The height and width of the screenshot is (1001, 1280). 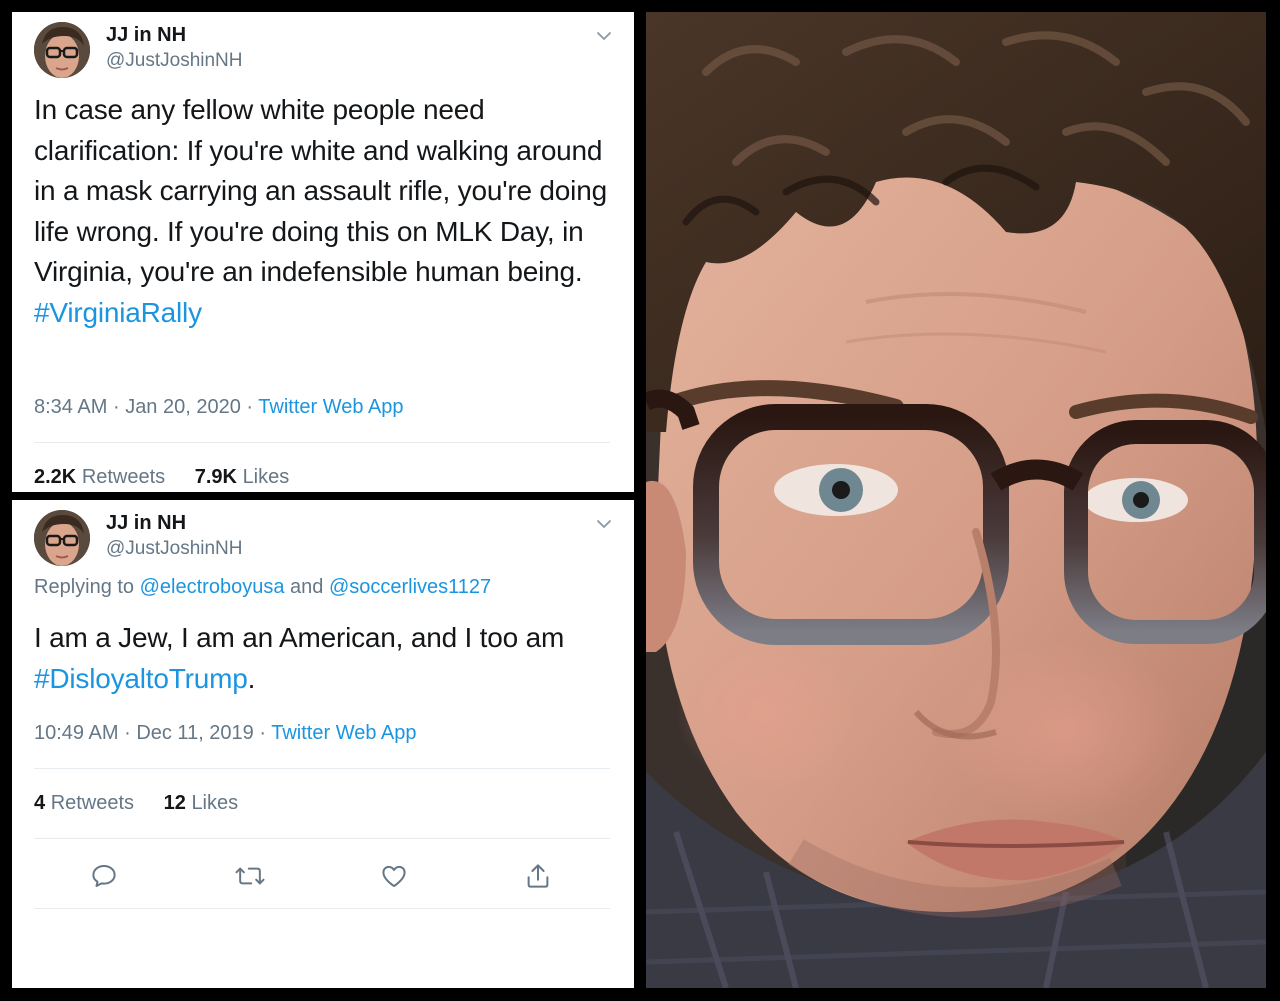 I want to click on tweet-meta: 8:34 AM · Jan 20, 2020 · Twitter Web App, so click(x=219, y=407).